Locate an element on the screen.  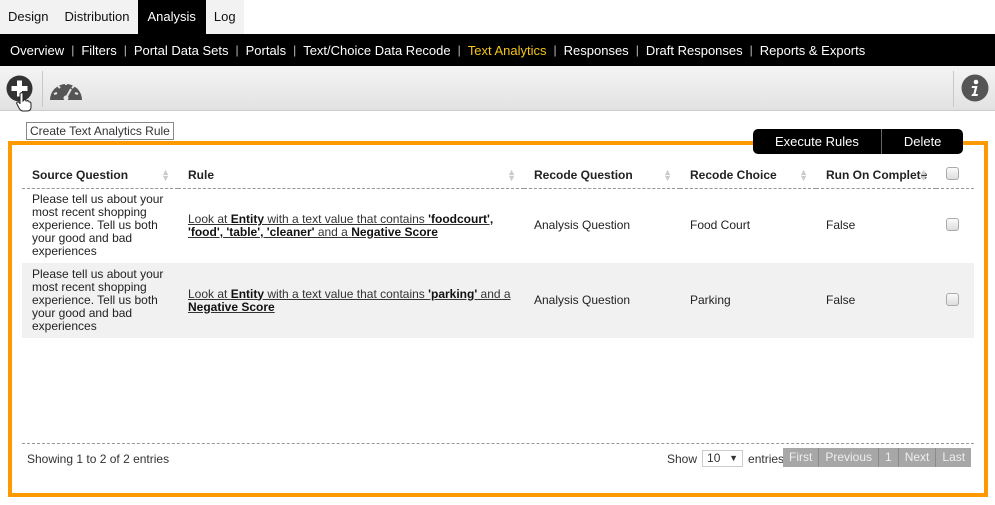
pager-last: Last is located at coordinates (954, 457).